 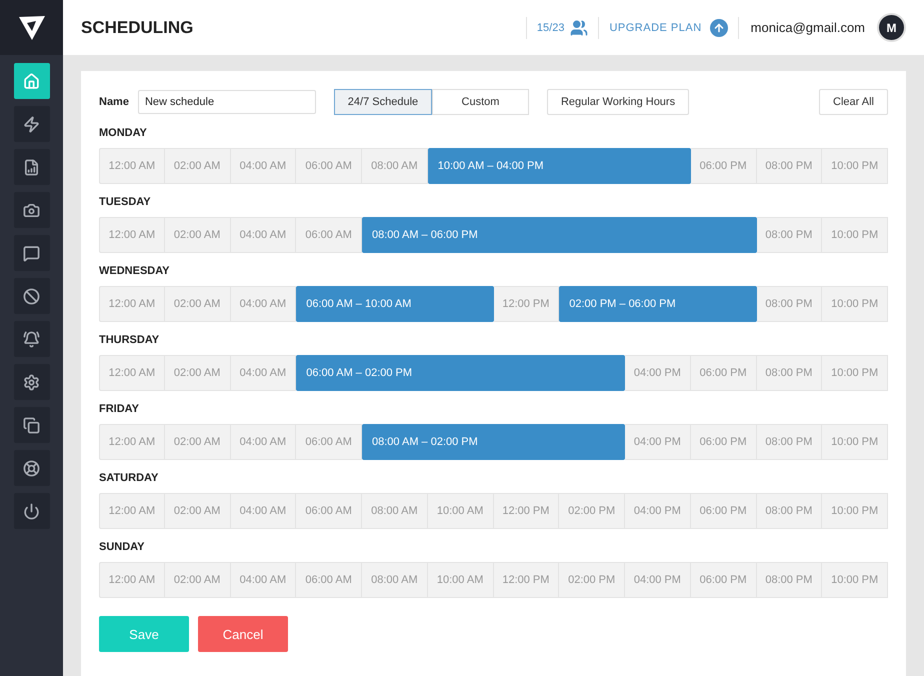 I want to click on time-range: 10:00 AM – 04:00 PM, so click(x=559, y=166).